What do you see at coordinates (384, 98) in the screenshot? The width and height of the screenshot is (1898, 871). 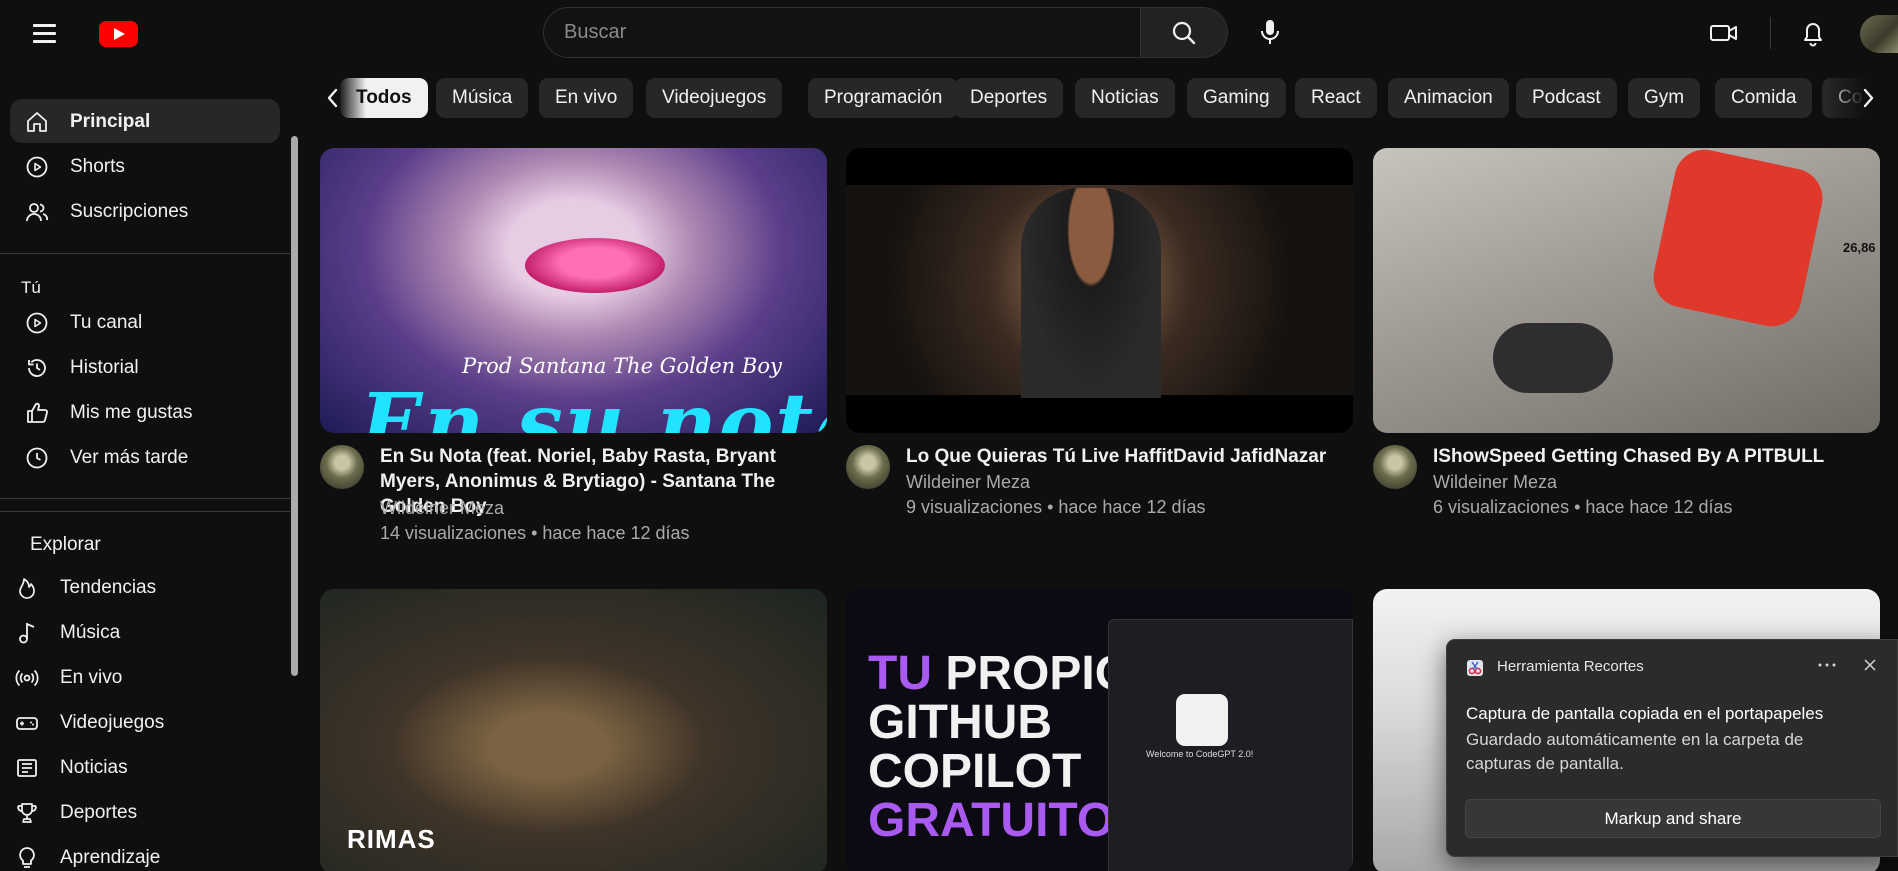 I see `chip-todos: Todos` at bounding box center [384, 98].